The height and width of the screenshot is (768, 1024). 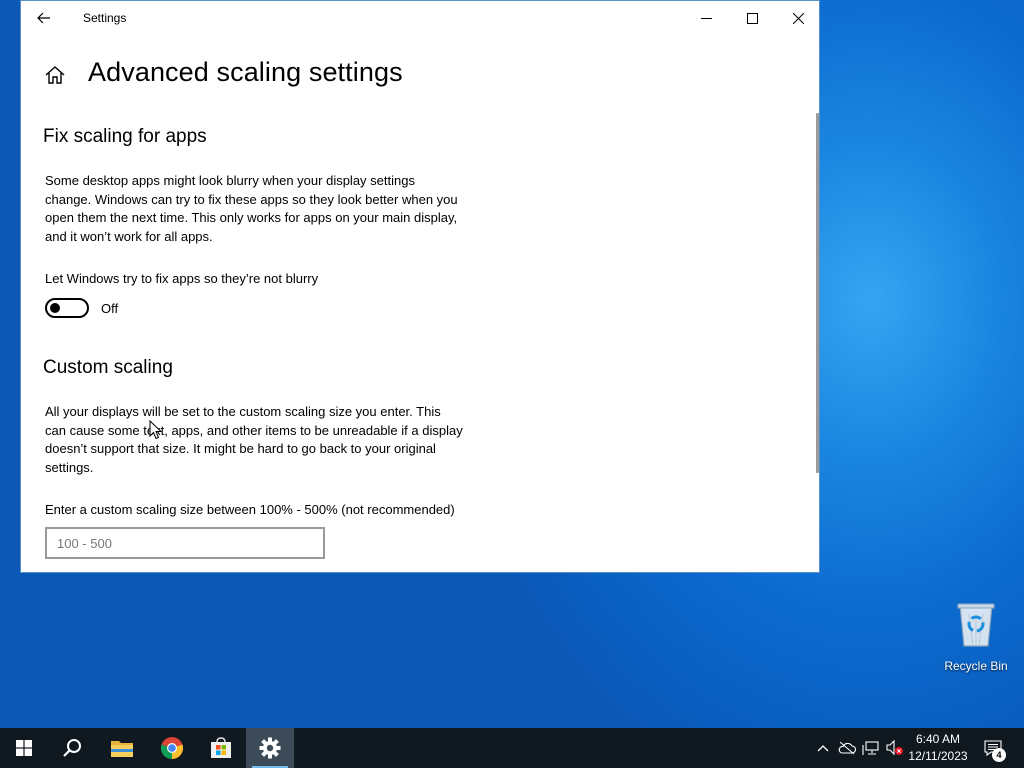 I want to click on title-bar: Settings, so click(x=420, y=18).